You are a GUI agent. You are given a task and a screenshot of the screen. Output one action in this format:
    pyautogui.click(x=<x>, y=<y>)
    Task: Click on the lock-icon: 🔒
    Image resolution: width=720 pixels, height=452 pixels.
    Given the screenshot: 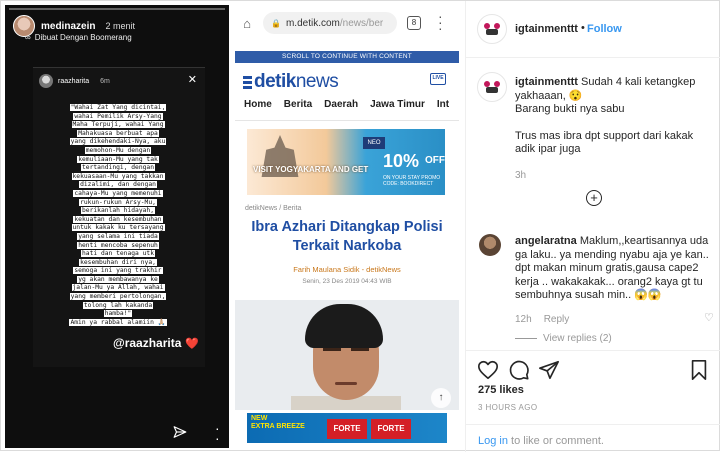 What is the action you would take?
    pyautogui.click(x=276, y=23)
    